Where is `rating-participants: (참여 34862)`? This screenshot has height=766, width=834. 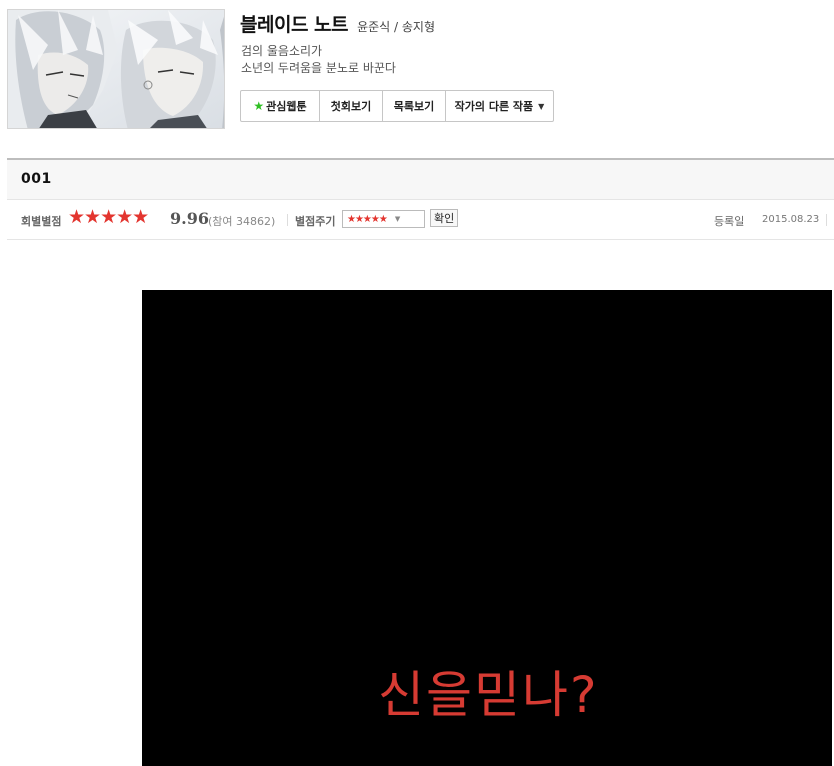
rating-participants: (참여 34862) is located at coordinates (242, 221).